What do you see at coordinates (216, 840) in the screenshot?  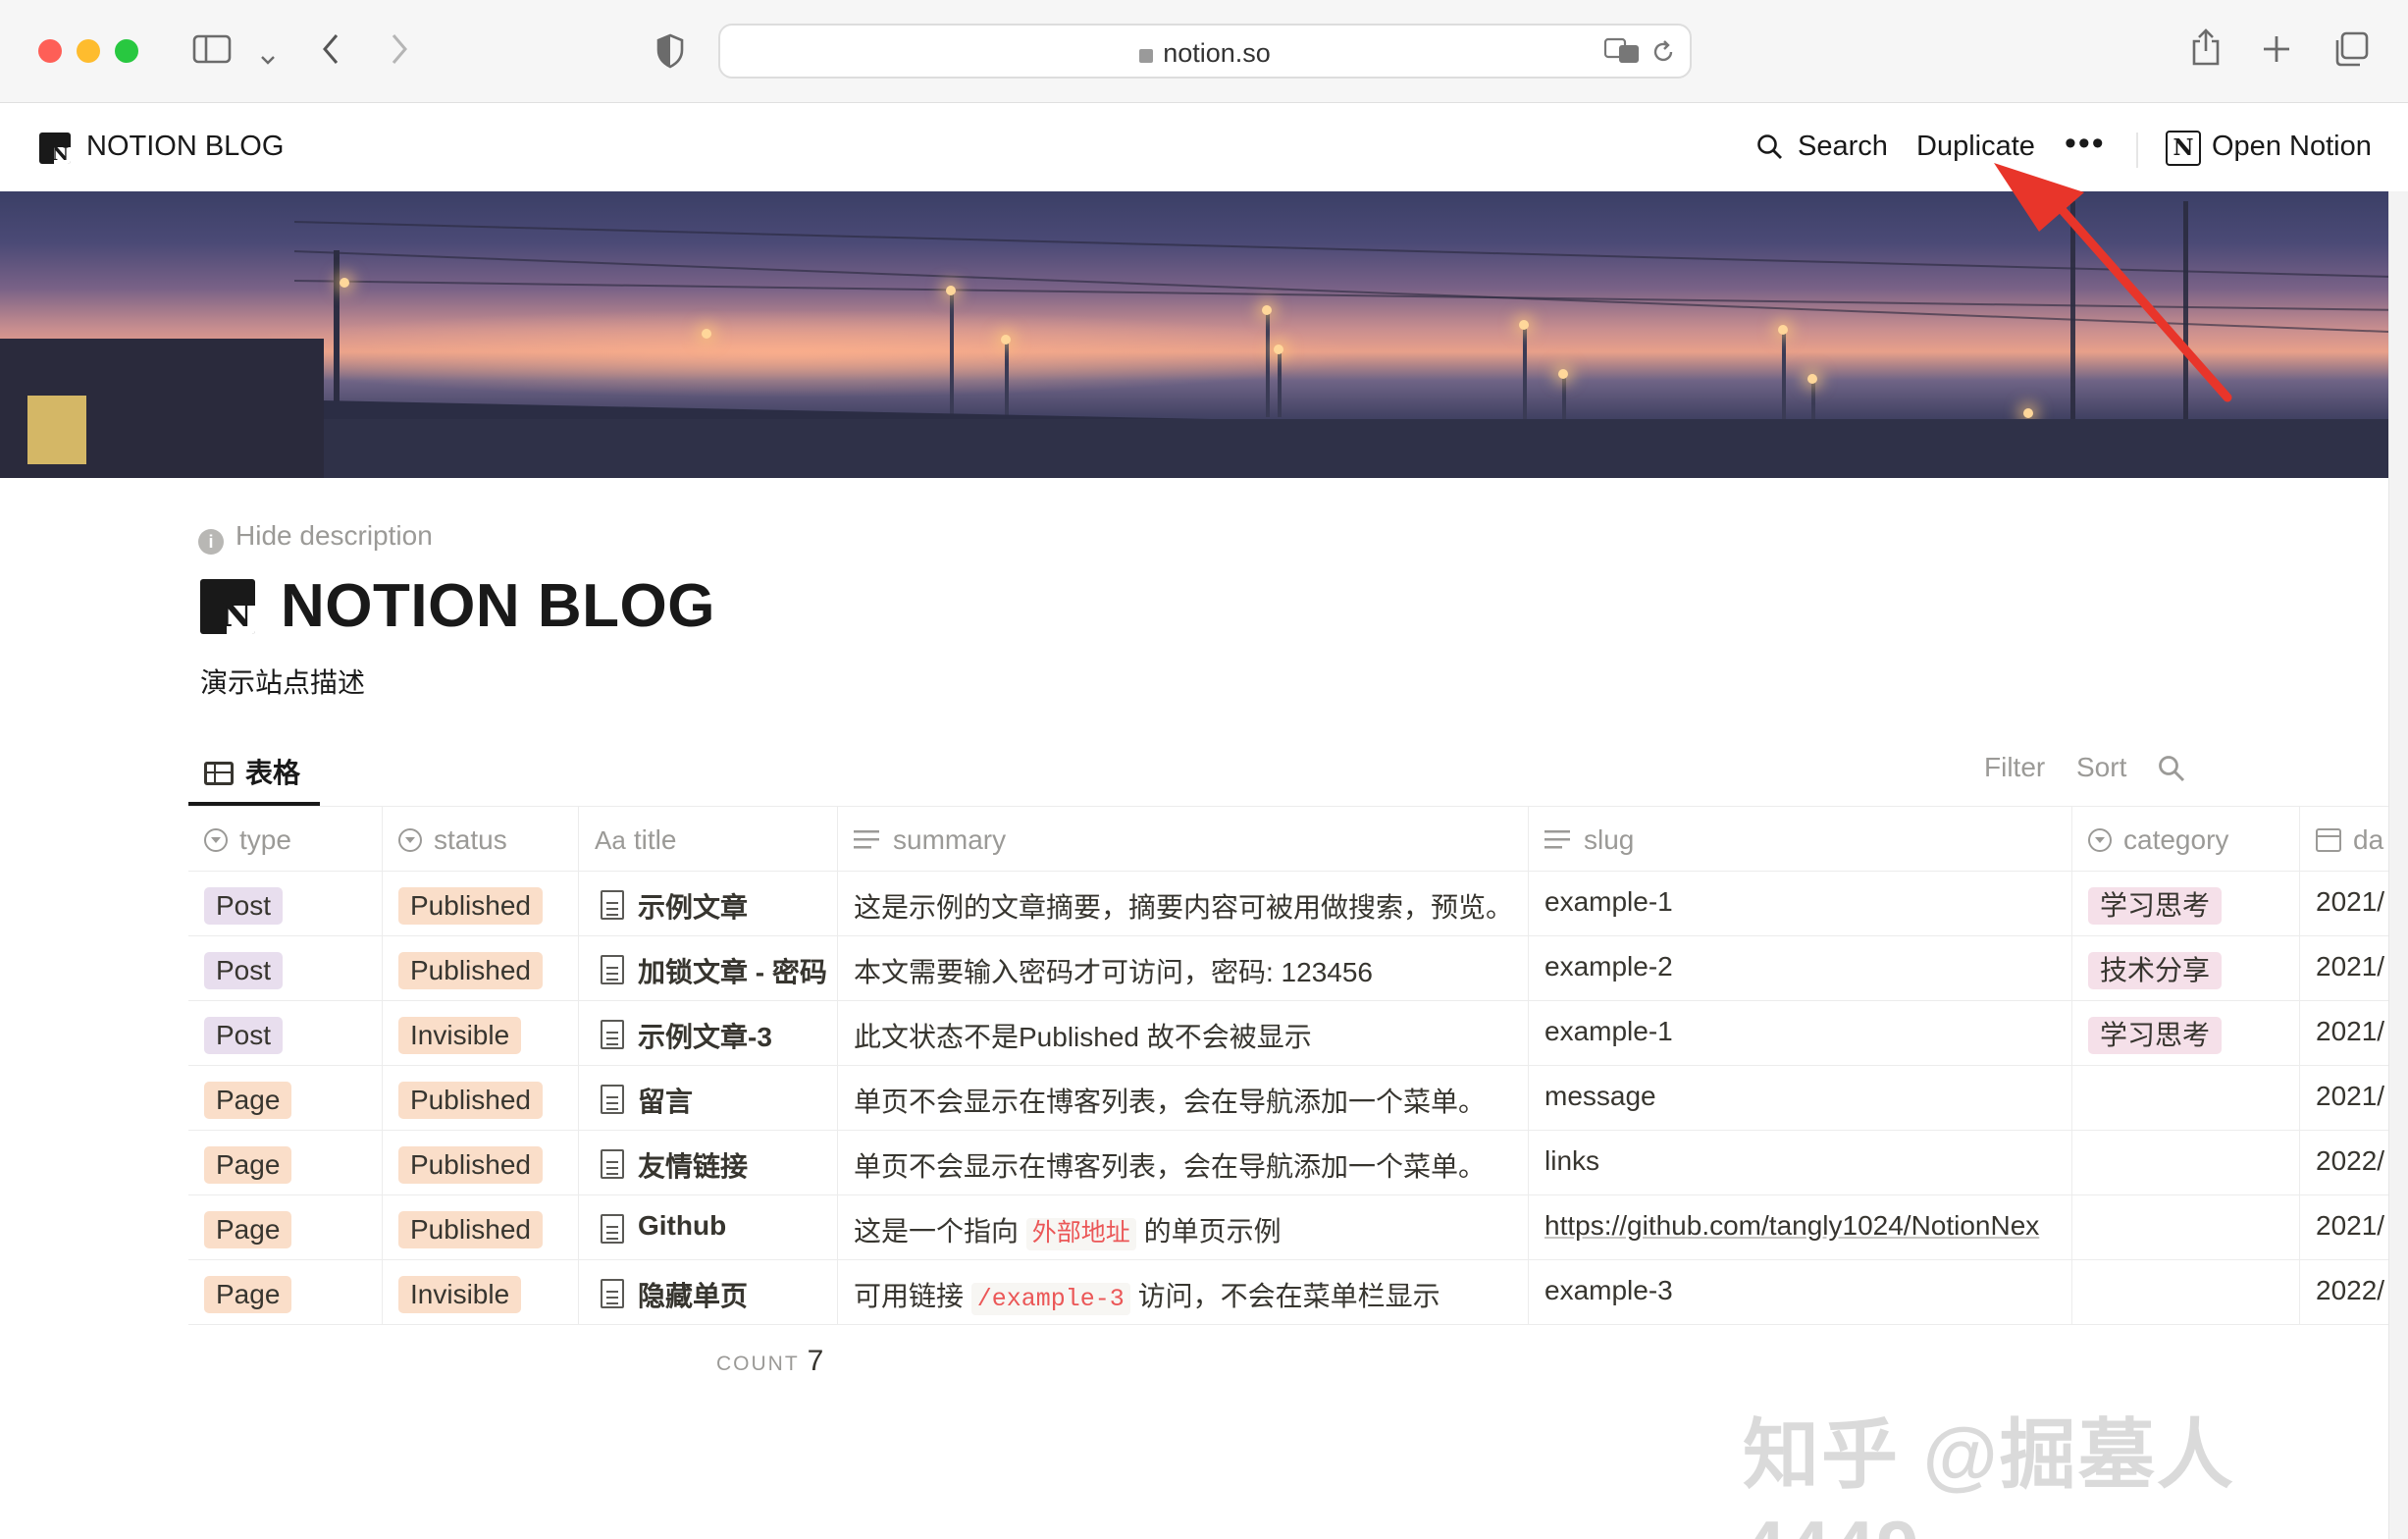 I see `select-icon` at bounding box center [216, 840].